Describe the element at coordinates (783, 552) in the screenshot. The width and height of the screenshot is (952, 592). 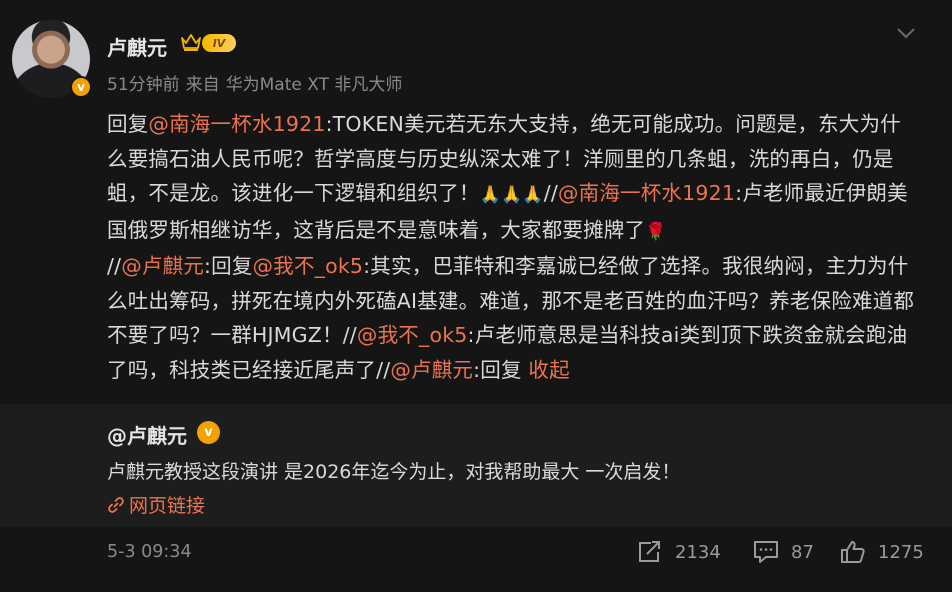
I see `comment-button: 87` at that location.